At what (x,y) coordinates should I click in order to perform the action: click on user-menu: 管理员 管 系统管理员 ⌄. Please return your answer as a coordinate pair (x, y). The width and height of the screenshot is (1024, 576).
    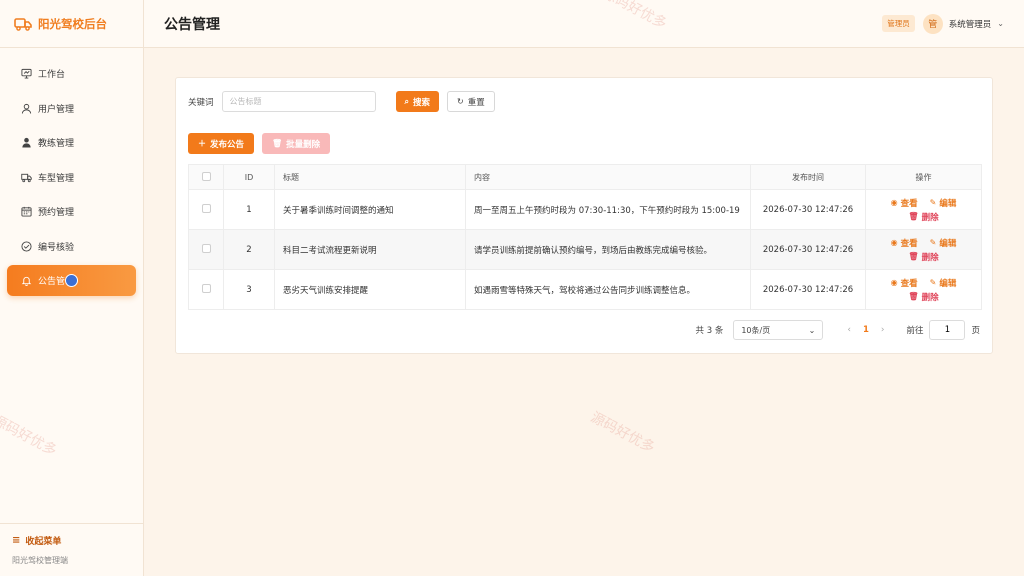
    Looking at the image, I should click on (943, 23).